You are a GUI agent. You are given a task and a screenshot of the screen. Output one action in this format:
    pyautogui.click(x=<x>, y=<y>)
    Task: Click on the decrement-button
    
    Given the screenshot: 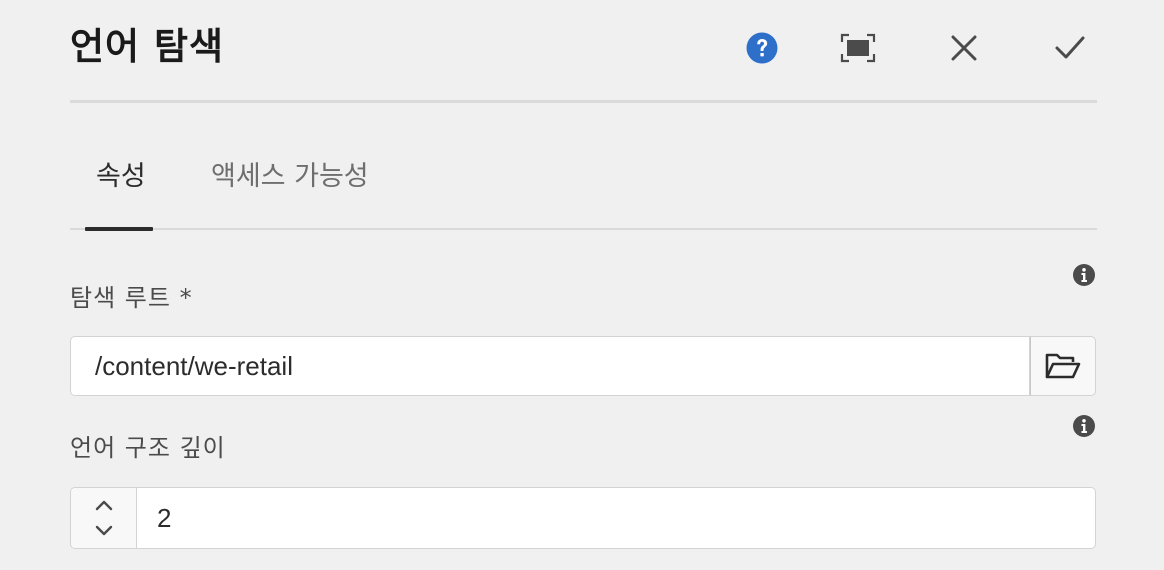 What is the action you would take?
    pyautogui.click(x=103, y=531)
    